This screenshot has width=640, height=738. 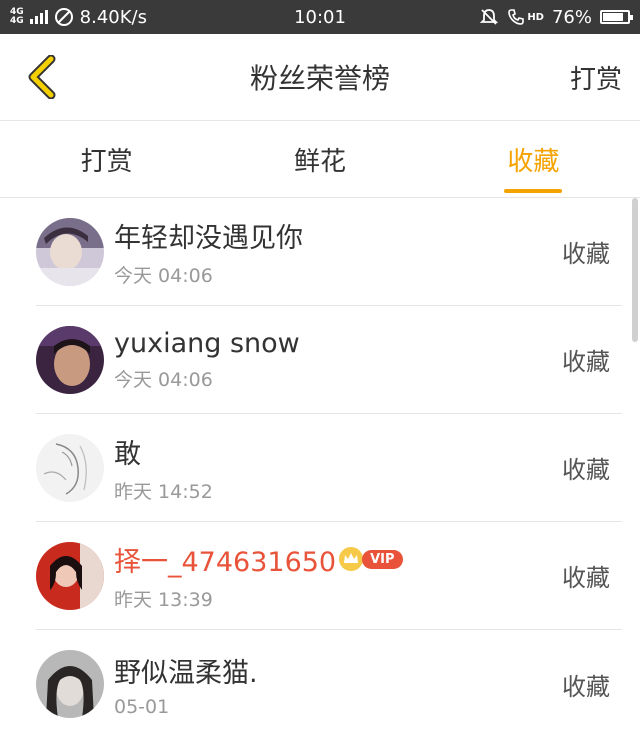 I want to click on network-type-bottom: 4G, so click(x=17, y=21).